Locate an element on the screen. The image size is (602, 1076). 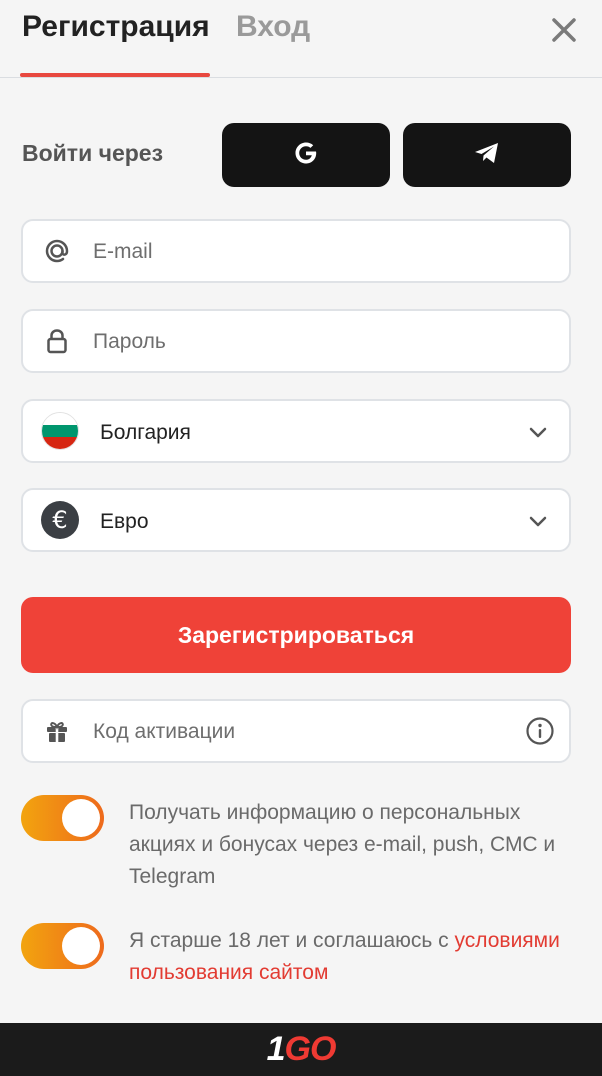
footer-bar: 1GO is located at coordinates (301, 1049).